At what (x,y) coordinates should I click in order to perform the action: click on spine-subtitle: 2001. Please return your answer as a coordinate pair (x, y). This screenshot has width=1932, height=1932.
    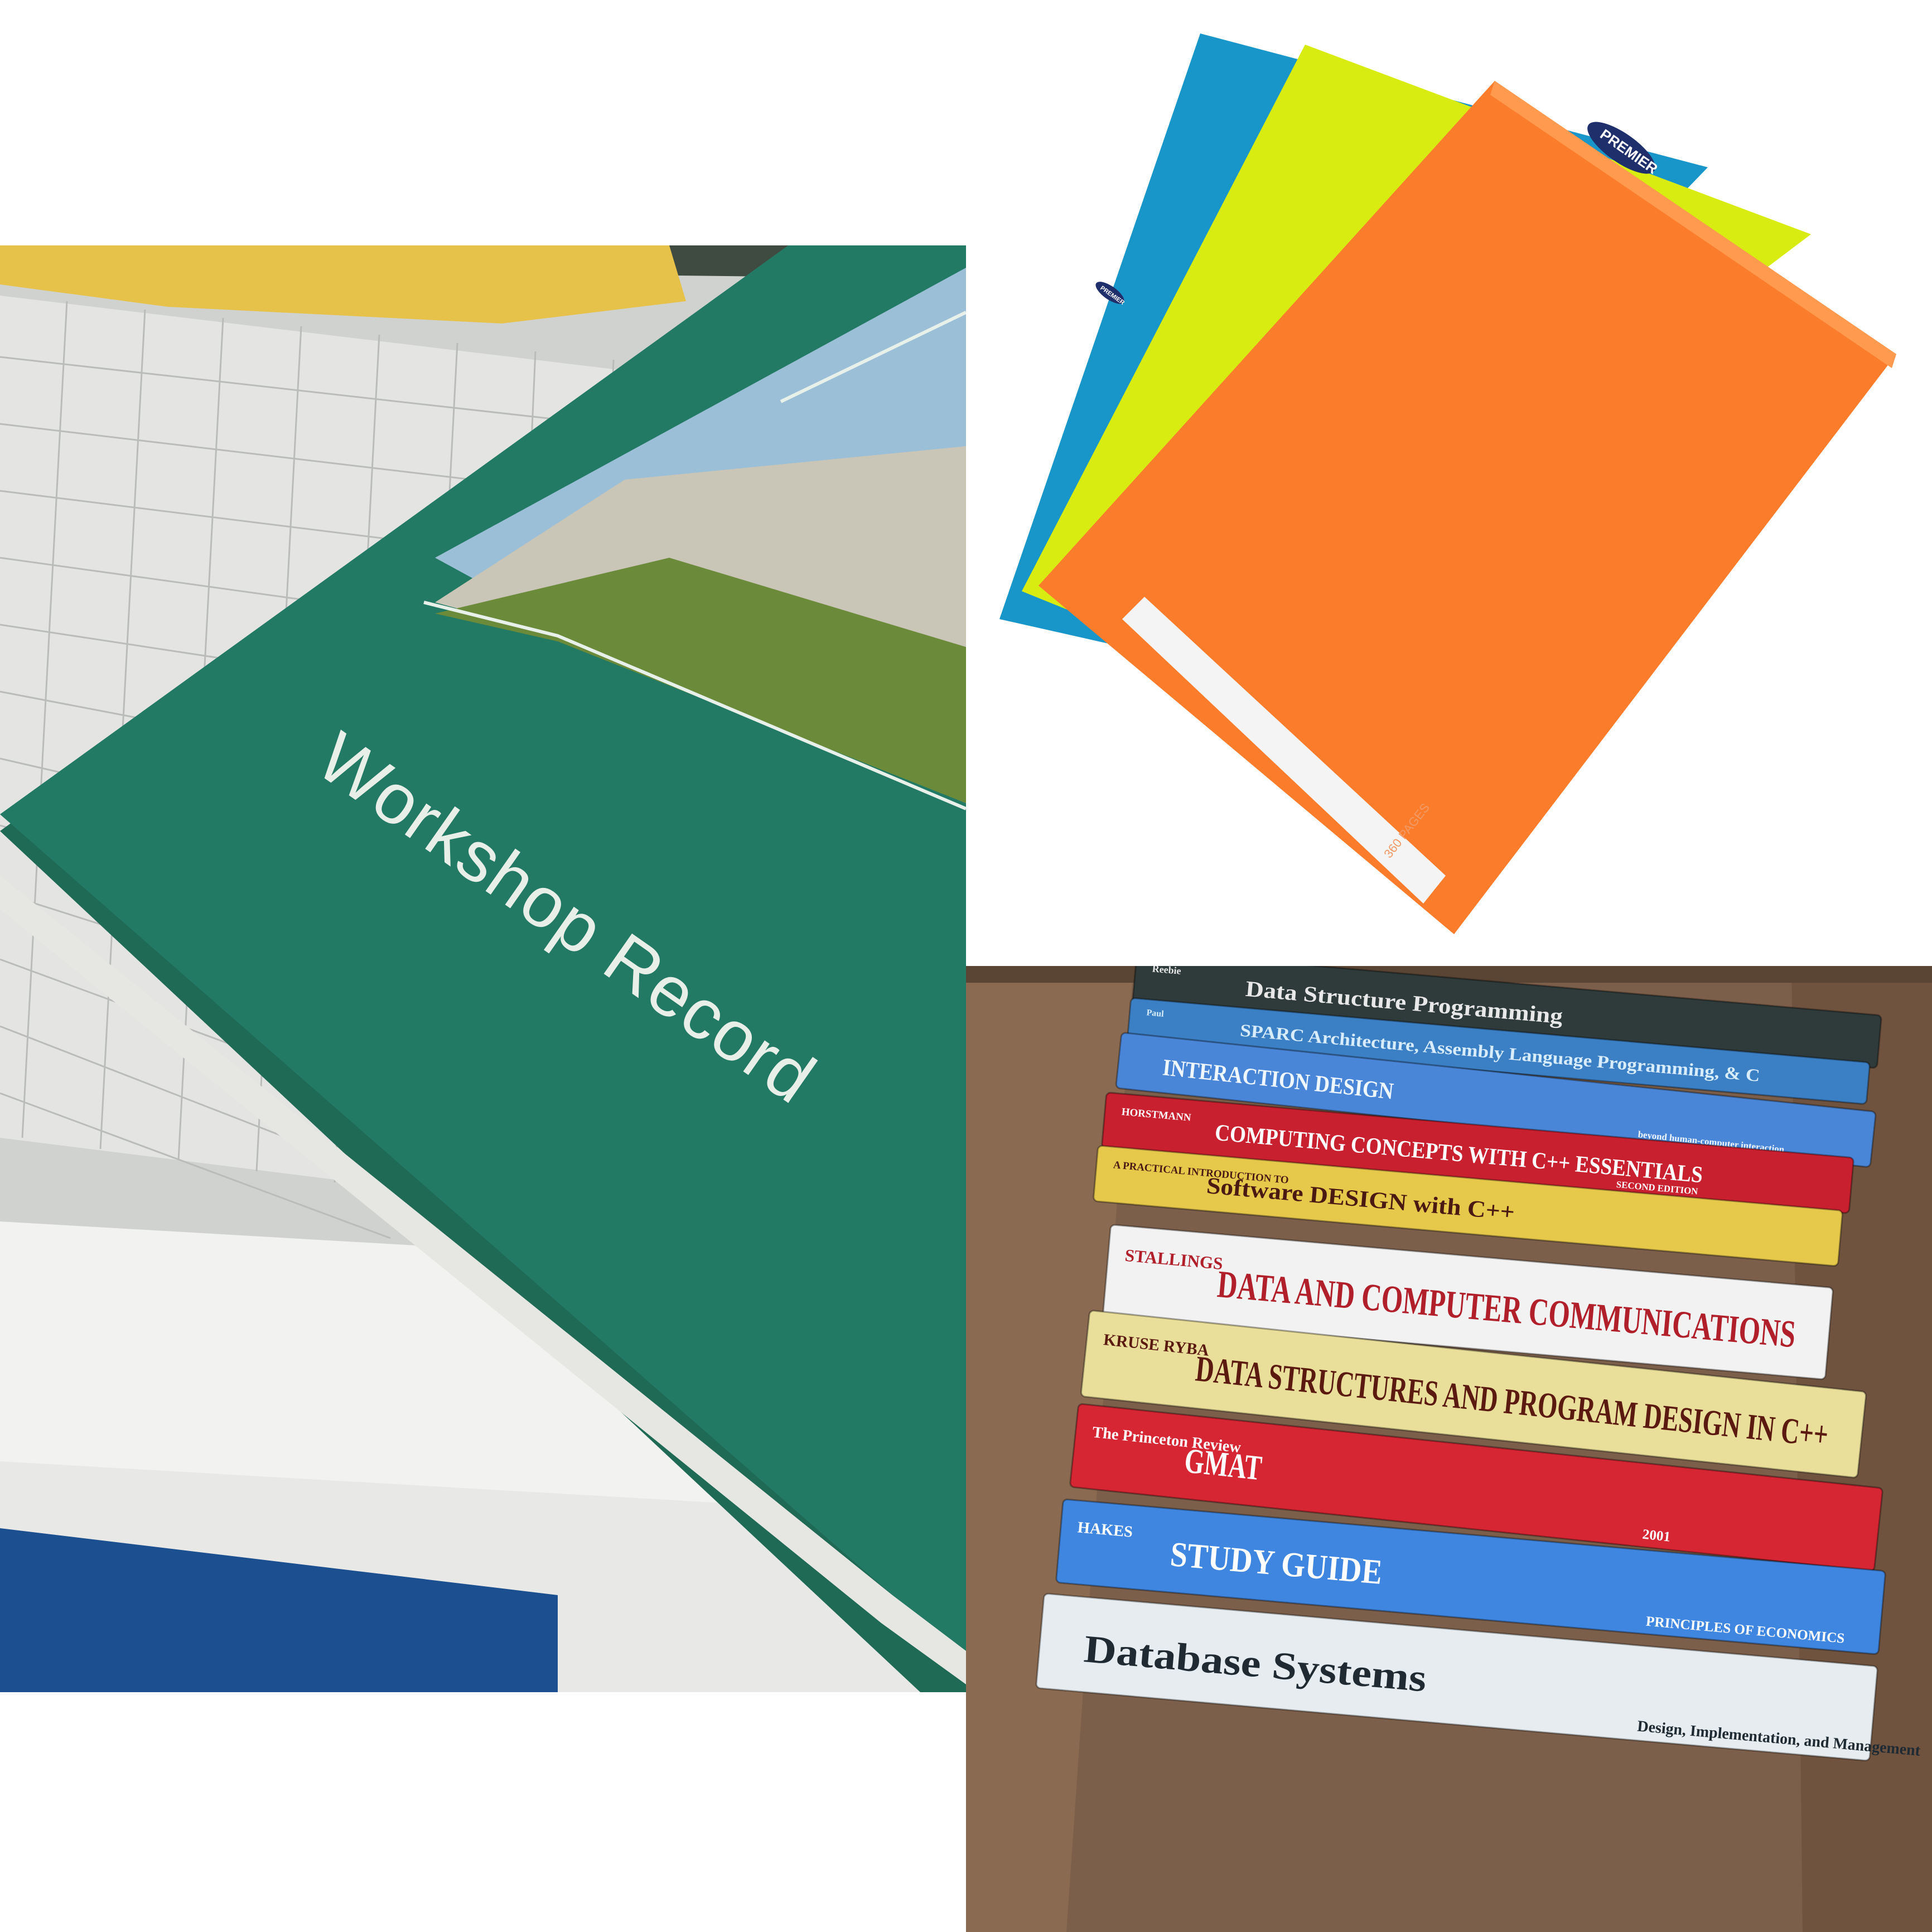
    Looking at the image, I should click on (1656, 1536).